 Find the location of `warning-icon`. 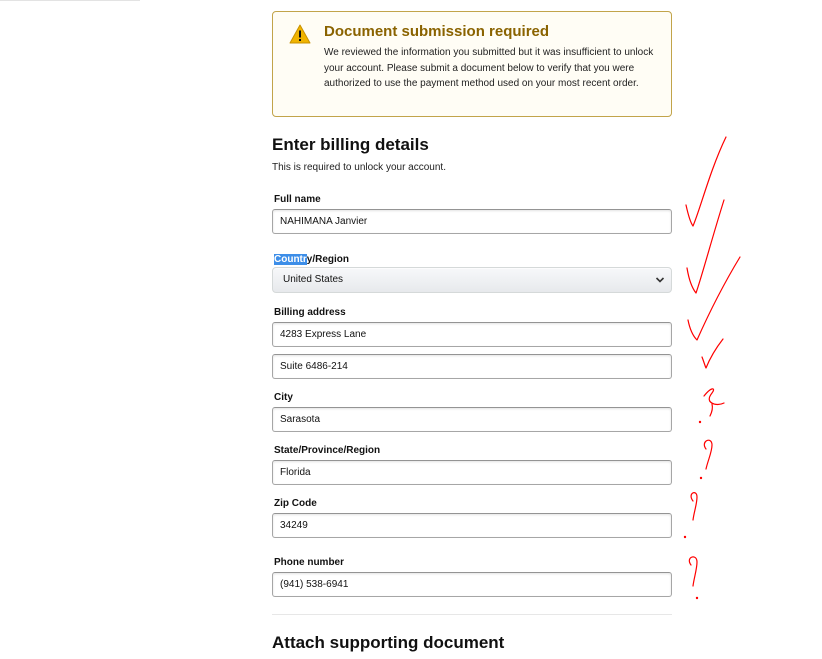

warning-icon is located at coordinates (300, 34).